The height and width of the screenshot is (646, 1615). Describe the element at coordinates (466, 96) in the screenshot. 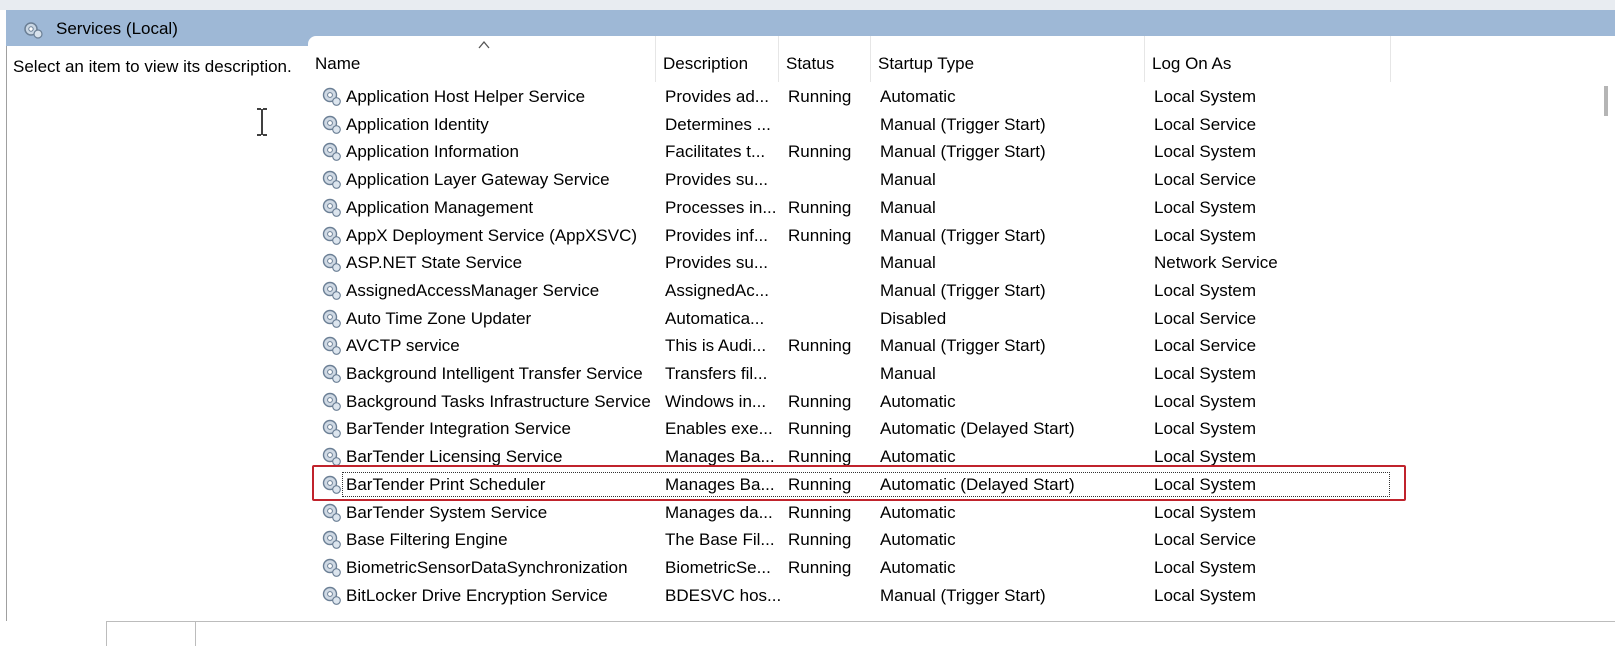

I see `service-name: Application Host Helper Service` at that location.